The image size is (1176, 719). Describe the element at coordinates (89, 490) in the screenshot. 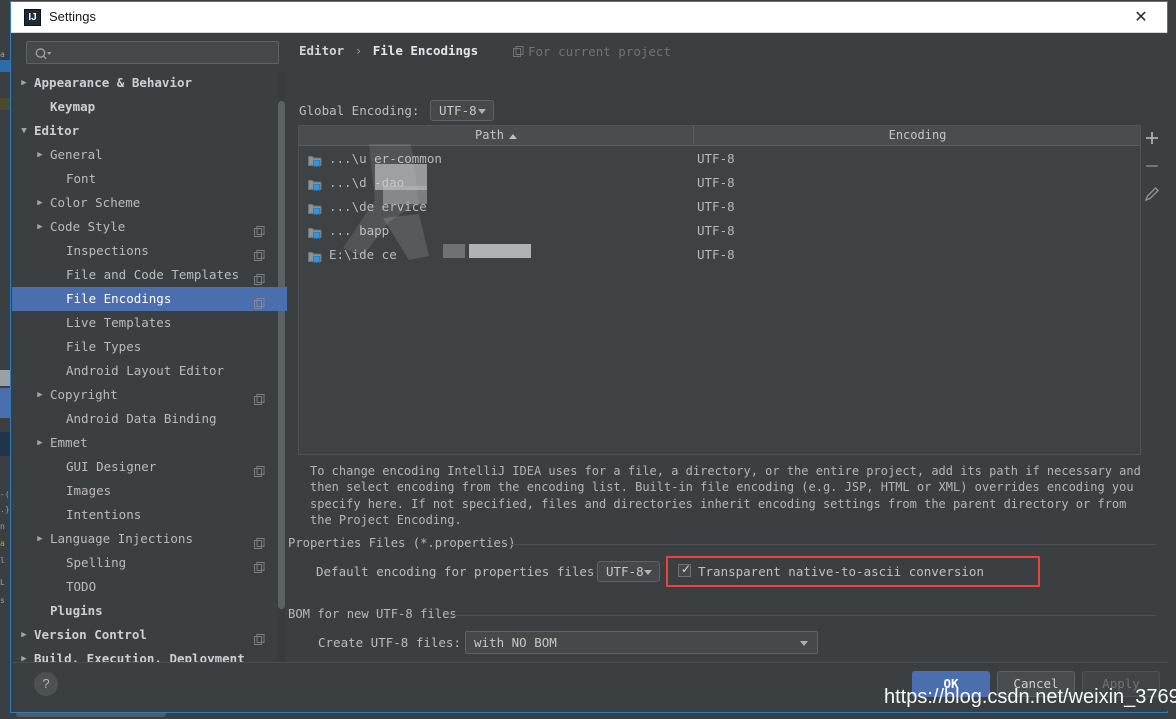

I see `sidebar-item-label: Images` at that location.